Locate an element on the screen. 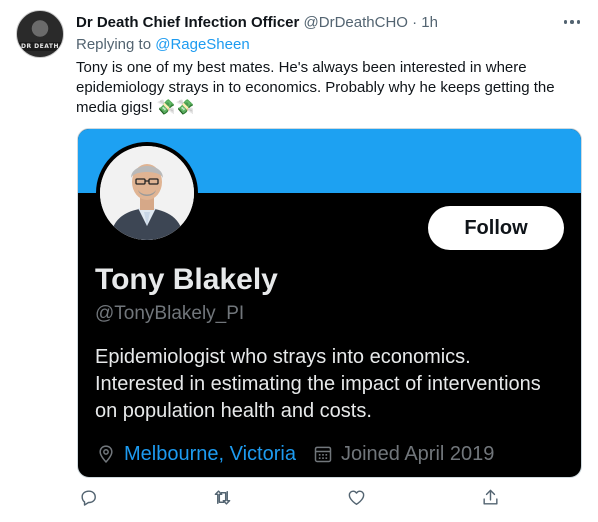 Image resolution: width=598 pixels, height=522 pixels. profile-name: Tony Blakely is located at coordinates (186, 279).